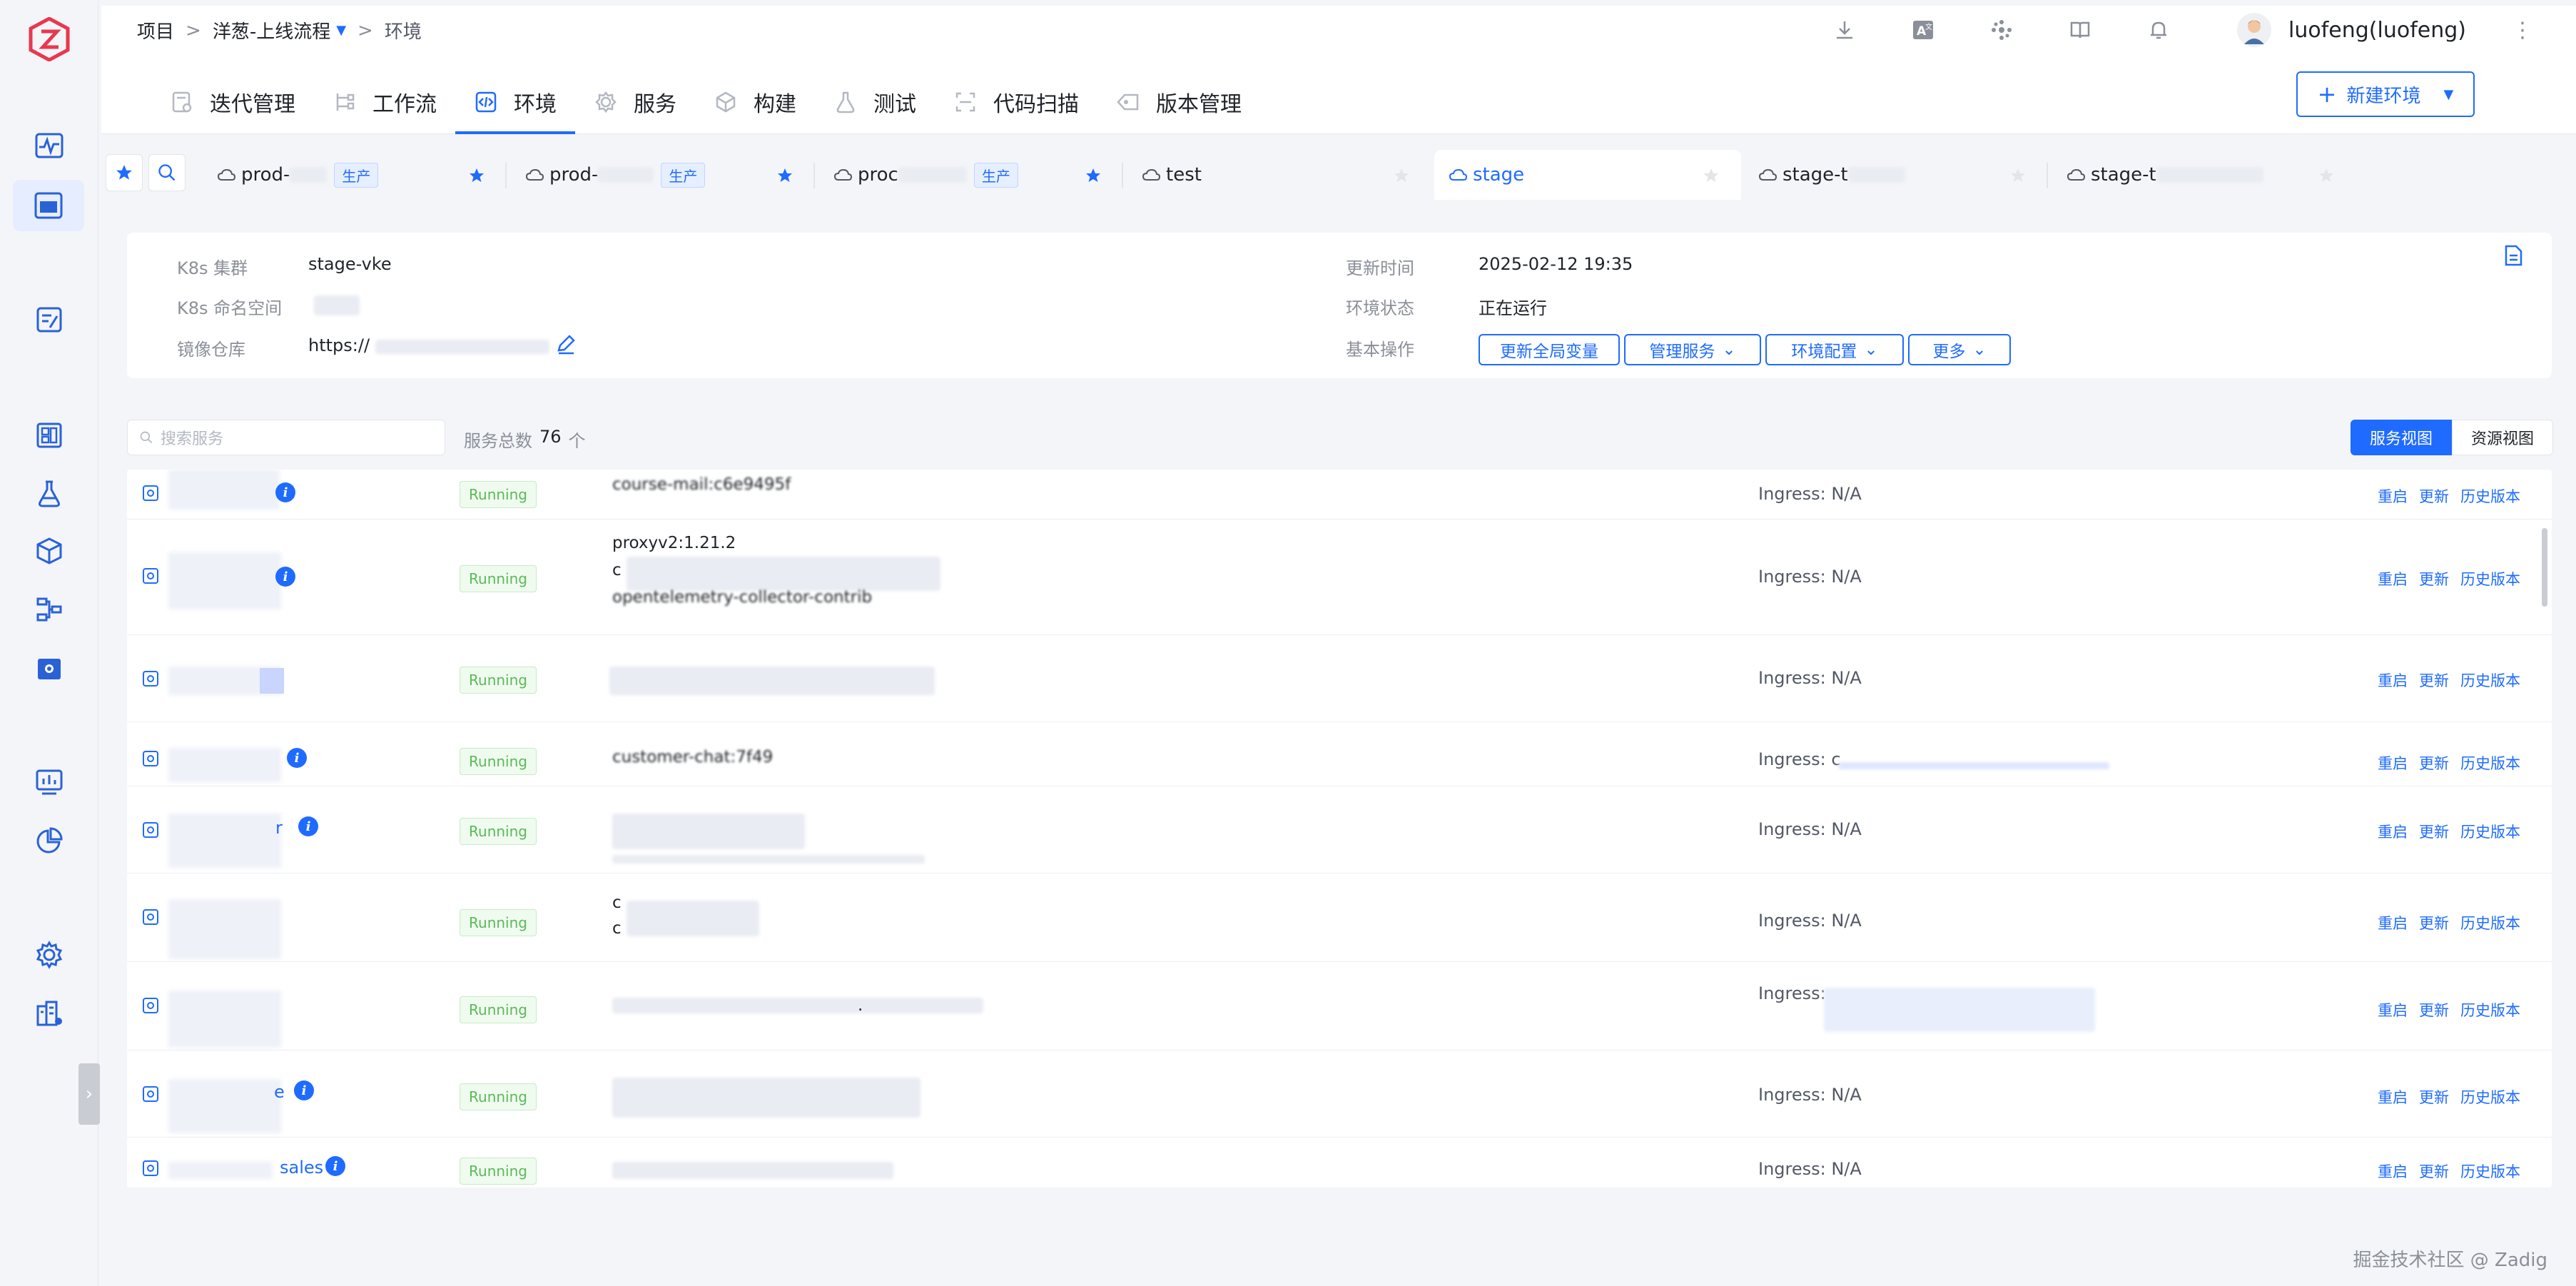 The height and width of the screenshot is (1286, 2576). What do you see at coordinates (301, 1168) in the screenshot?
I see `service-name-suffix: sales` at bounding box center [301, 1168].